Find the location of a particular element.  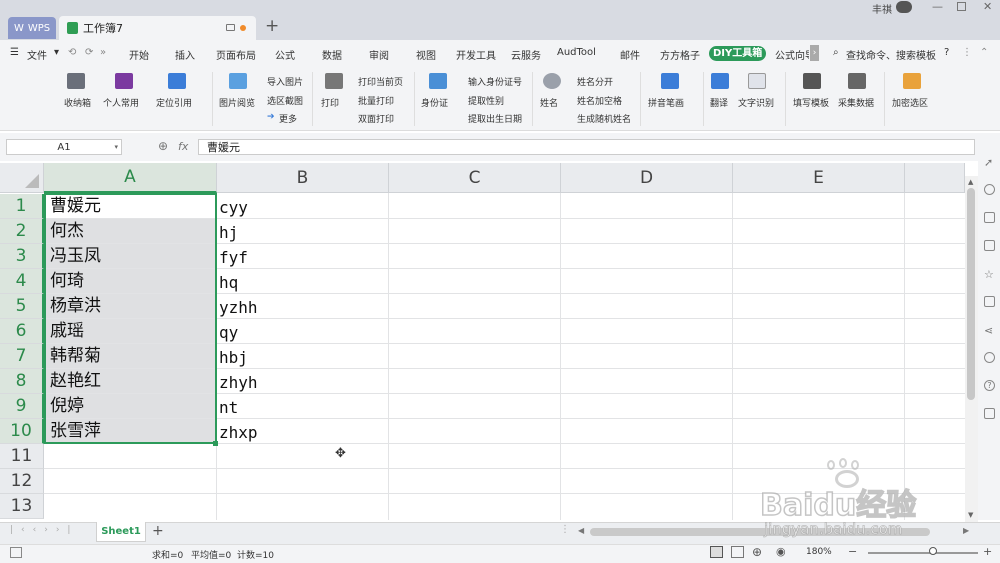

region-screenshot-button: 选区截图 is located at coordinates (285, 100).